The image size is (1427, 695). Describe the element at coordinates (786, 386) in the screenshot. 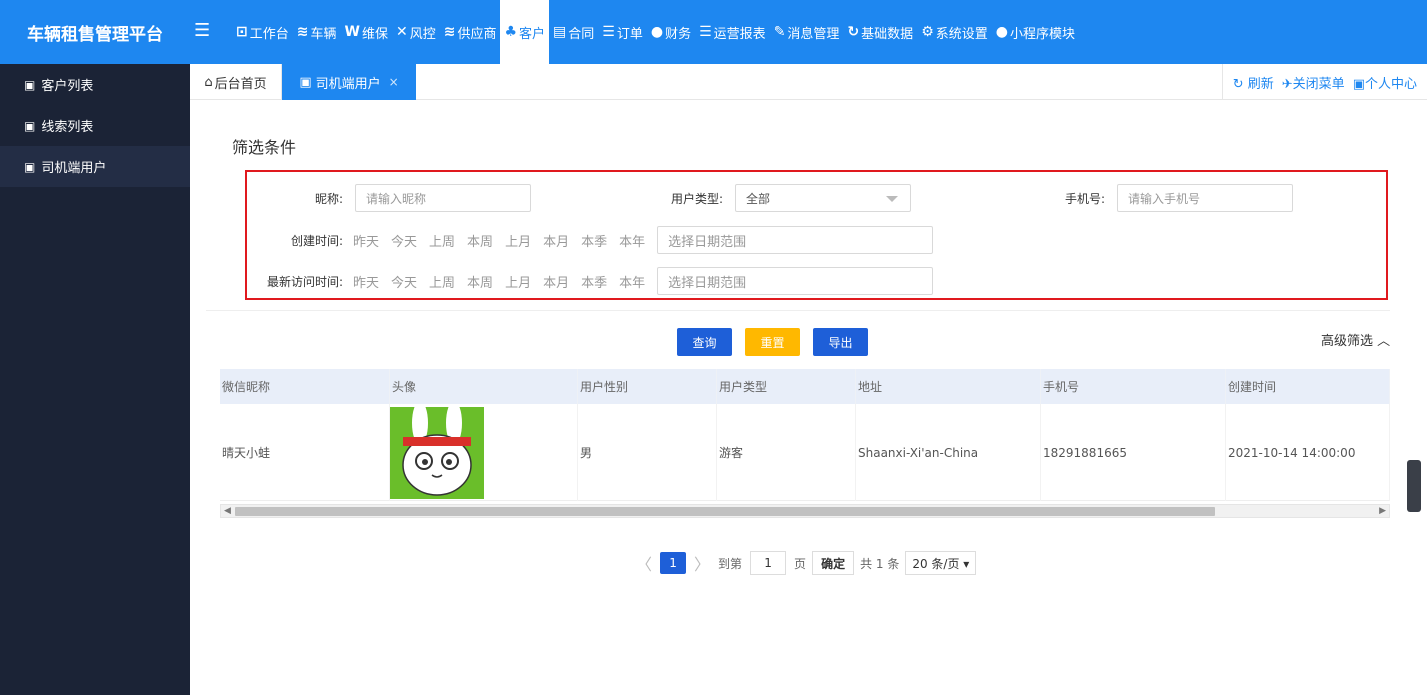

I see `column-header: 用户类型` at that location.